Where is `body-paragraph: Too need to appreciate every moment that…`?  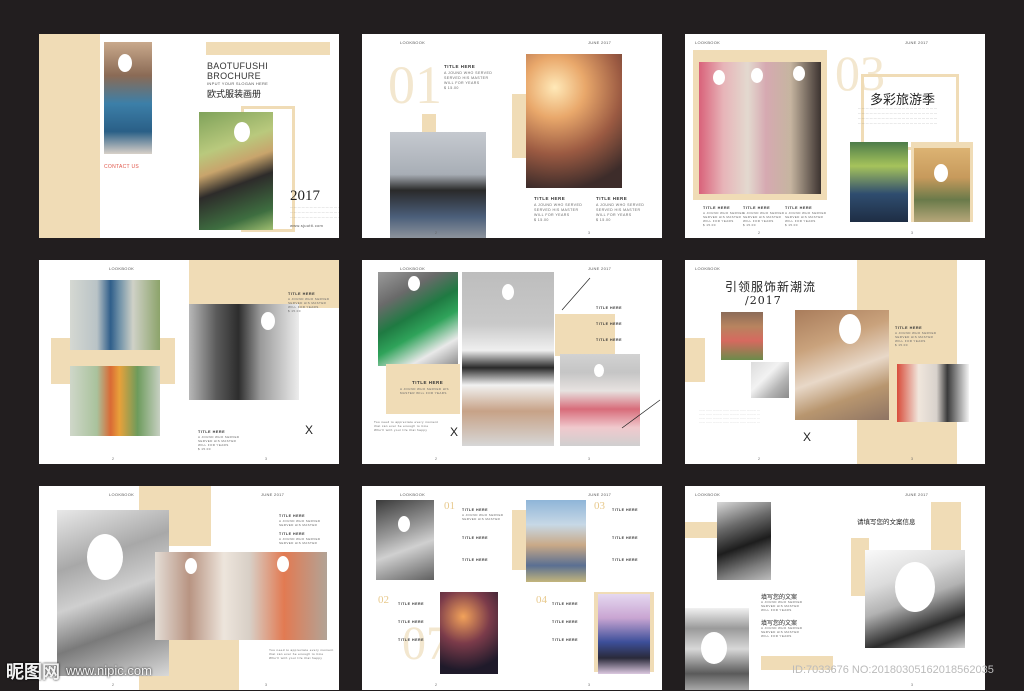
body-paragraph: Too need to appreciate every moment that… is located at coordinates (406, 426).